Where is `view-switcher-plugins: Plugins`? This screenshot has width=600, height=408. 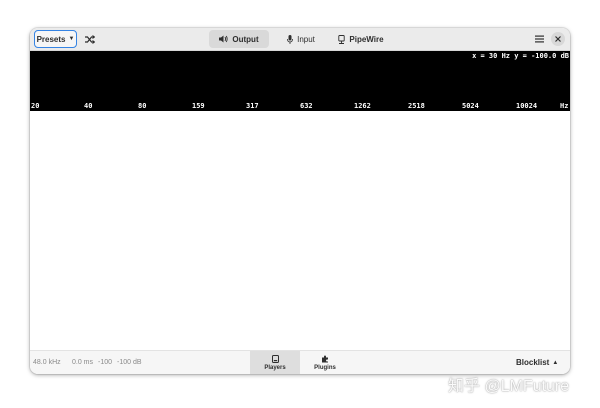
view-switcher-plugins: Plugins is located at coordinates (325, 362).